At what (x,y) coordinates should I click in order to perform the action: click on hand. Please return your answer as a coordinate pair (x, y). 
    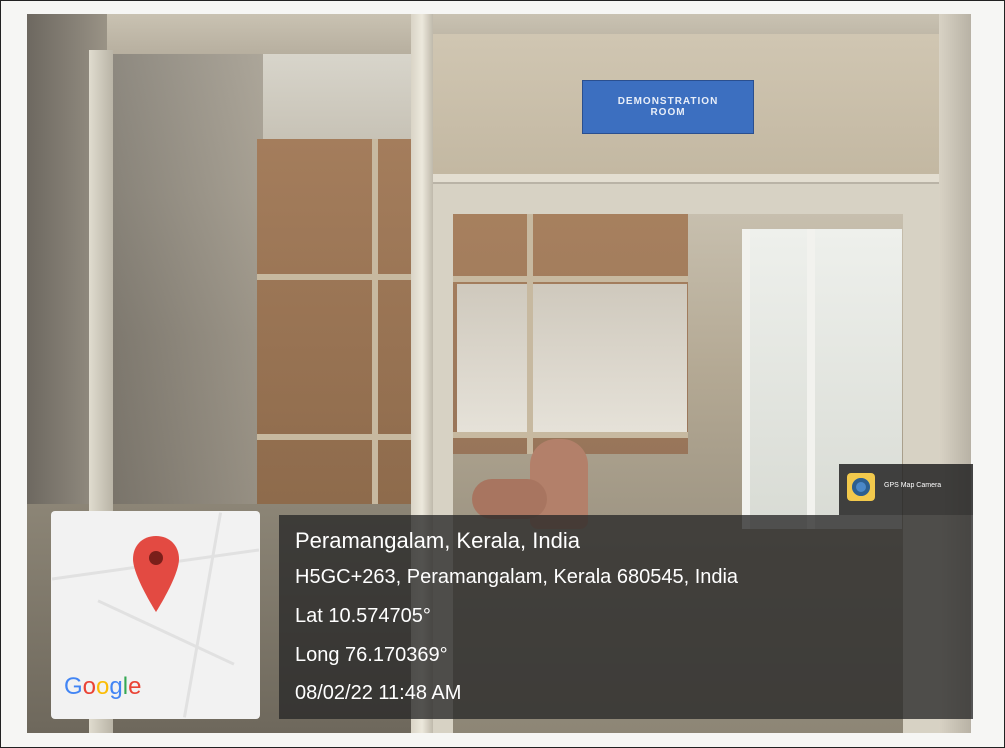
    Looking at the image, I should click on (509, 499).